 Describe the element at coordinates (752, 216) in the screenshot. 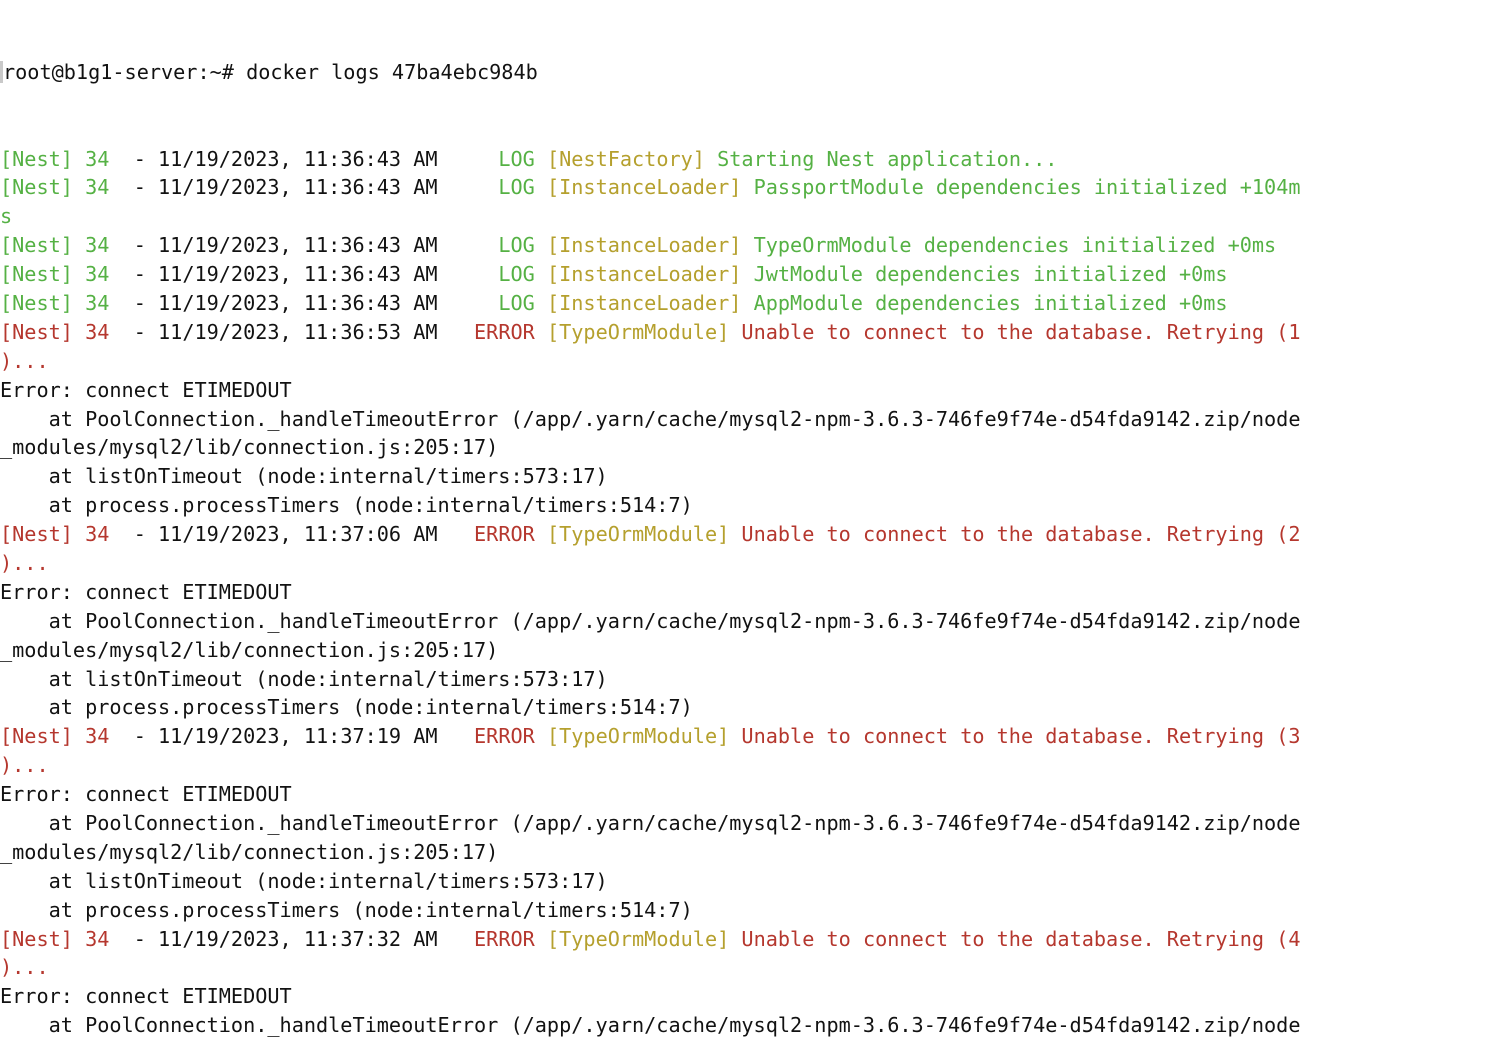

I see `terminal-log-line: s` at that location.